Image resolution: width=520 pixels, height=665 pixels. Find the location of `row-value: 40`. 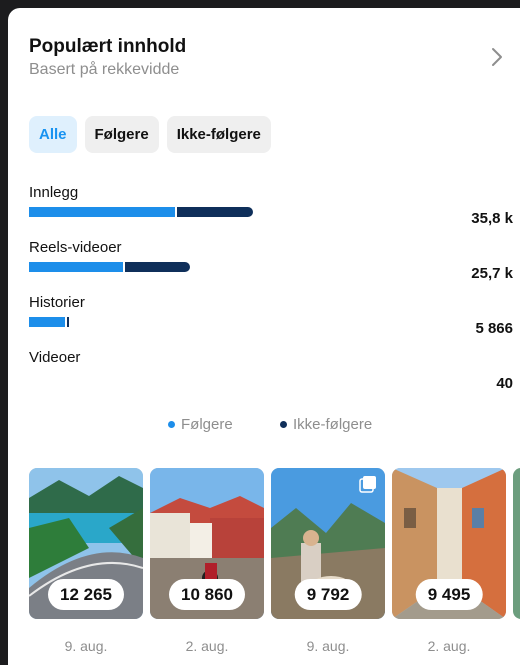

row-value: 40 is located at coordinates (504, 383).